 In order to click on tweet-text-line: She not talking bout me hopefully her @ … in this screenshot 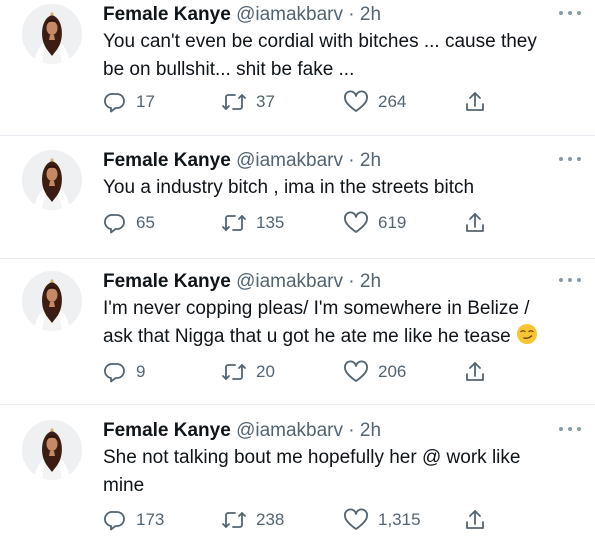, I will do `click(312, 457)`.